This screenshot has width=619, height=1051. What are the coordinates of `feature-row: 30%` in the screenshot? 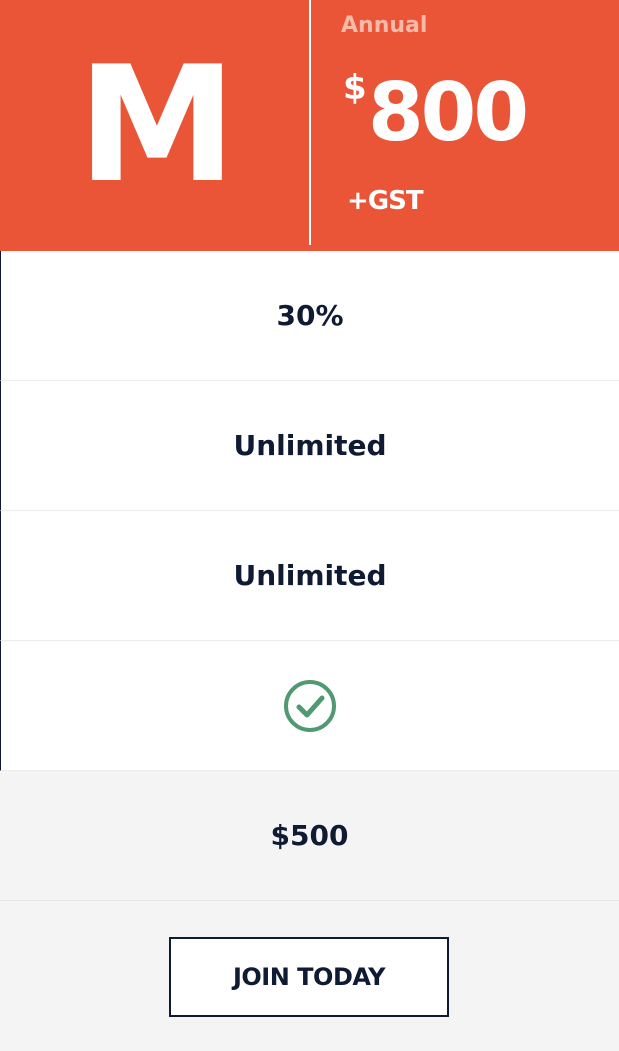 It's located at (309, 316).